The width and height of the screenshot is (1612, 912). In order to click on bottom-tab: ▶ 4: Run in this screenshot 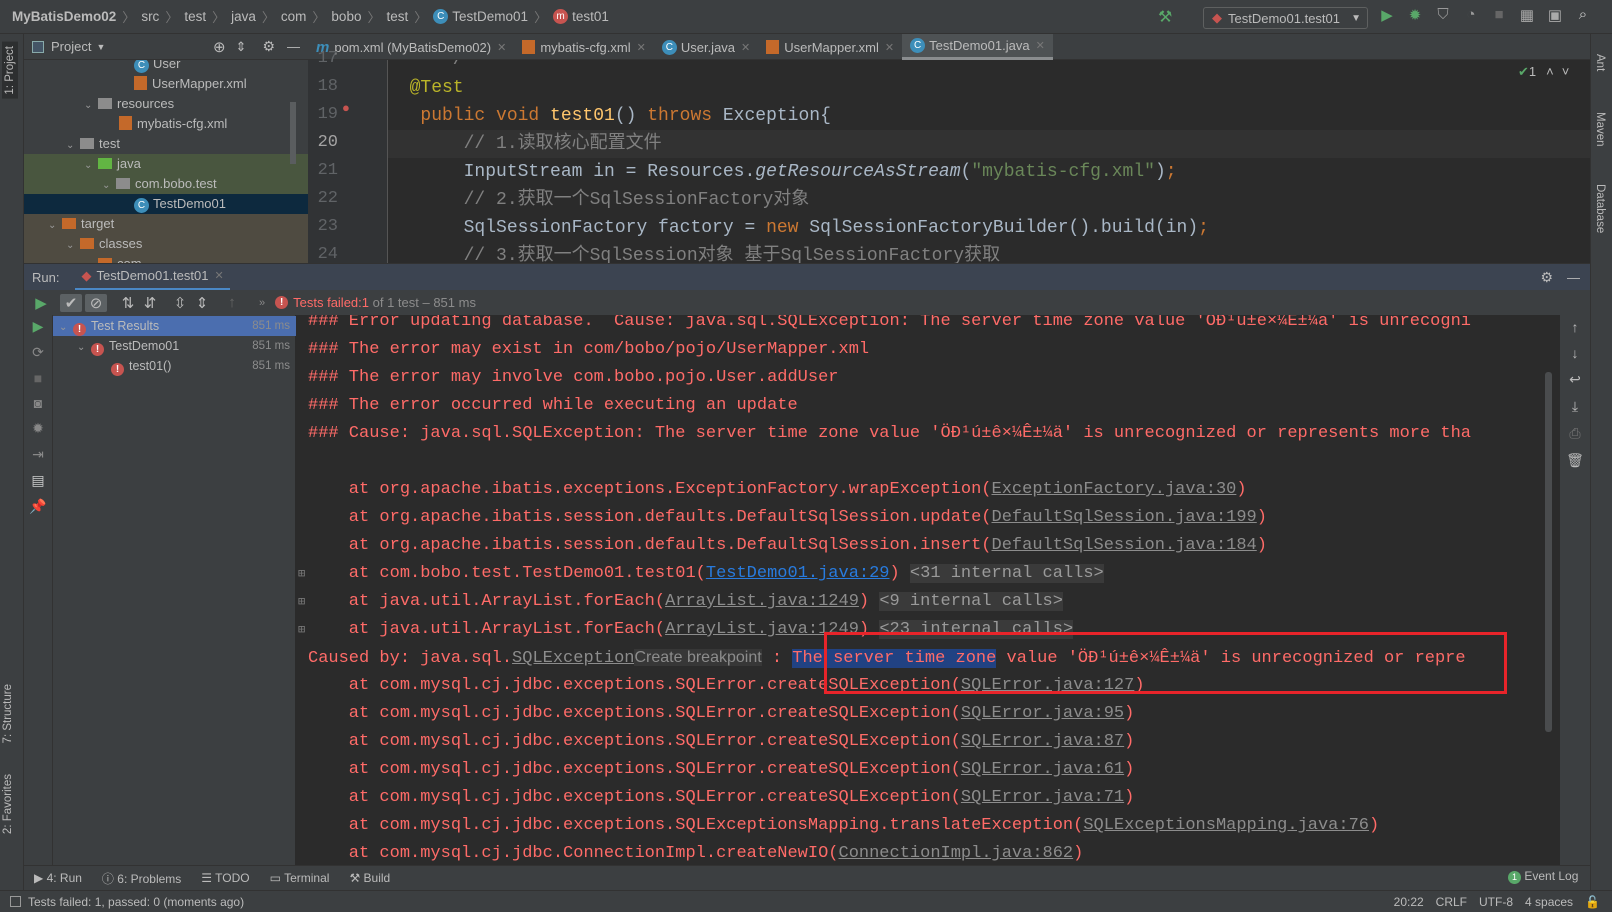, I will do `click(58, 878)`.